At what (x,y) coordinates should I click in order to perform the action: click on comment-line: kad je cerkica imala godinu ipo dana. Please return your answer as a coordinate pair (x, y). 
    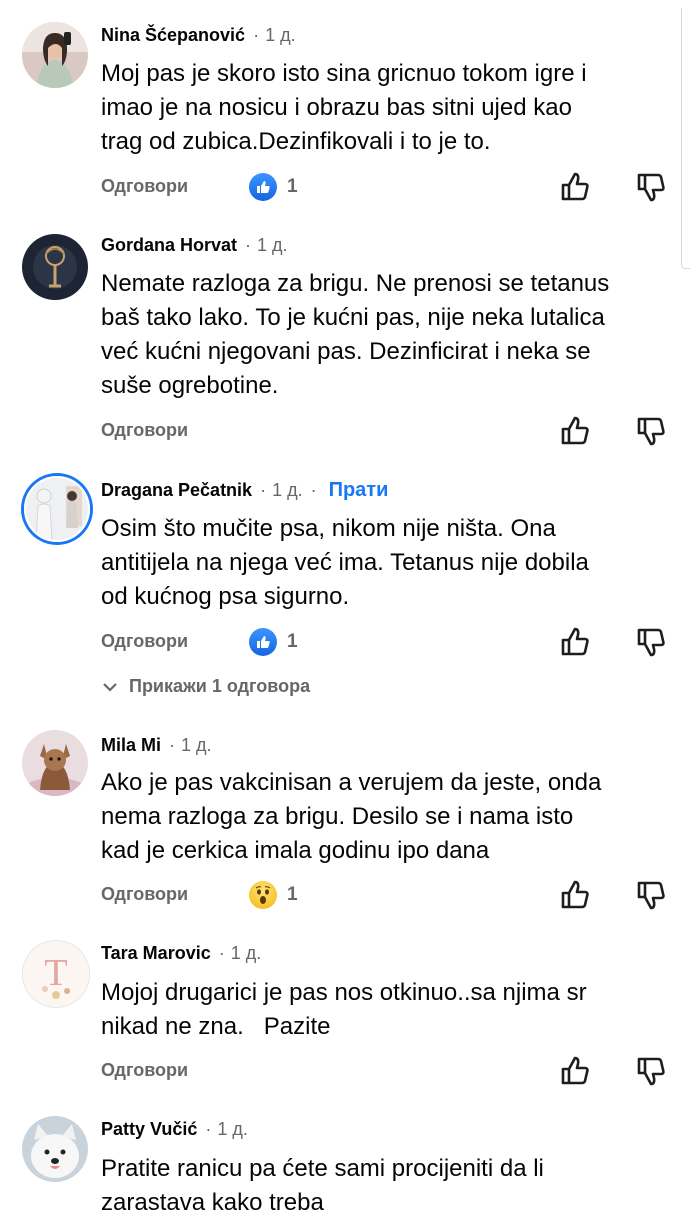
    Looking at the image, I should click on (295, 850).